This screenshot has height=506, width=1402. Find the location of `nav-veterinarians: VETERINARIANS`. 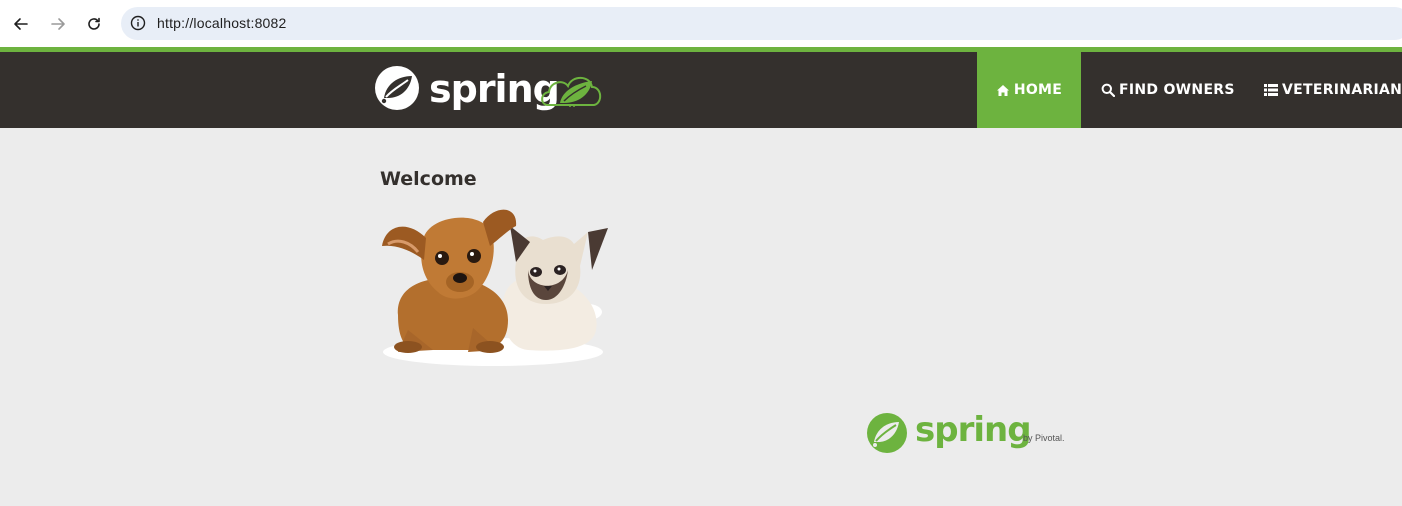

nav-veterinarians: VETERINARIANS is located at coordinates (1333, 90).